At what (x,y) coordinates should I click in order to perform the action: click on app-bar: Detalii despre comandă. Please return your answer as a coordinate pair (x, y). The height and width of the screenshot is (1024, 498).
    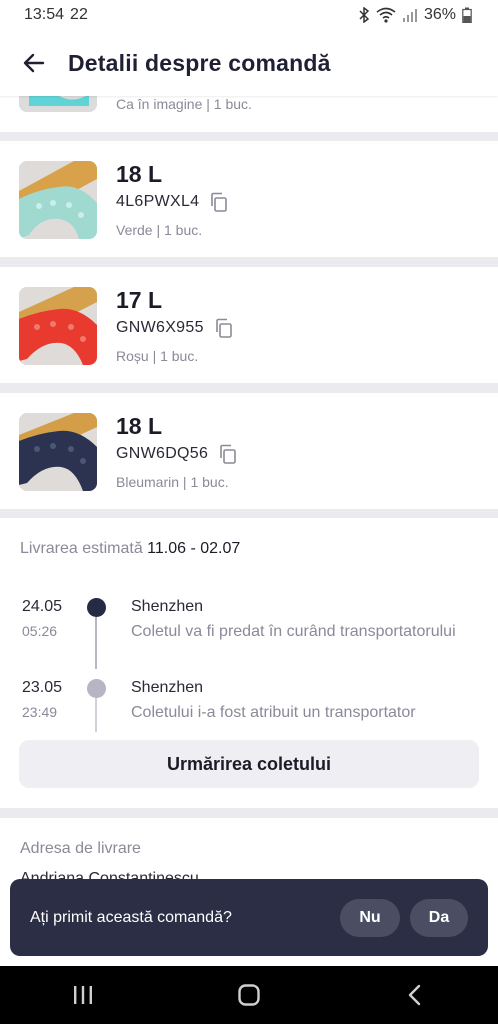
    Looking at the image, I should click on (249, 63).